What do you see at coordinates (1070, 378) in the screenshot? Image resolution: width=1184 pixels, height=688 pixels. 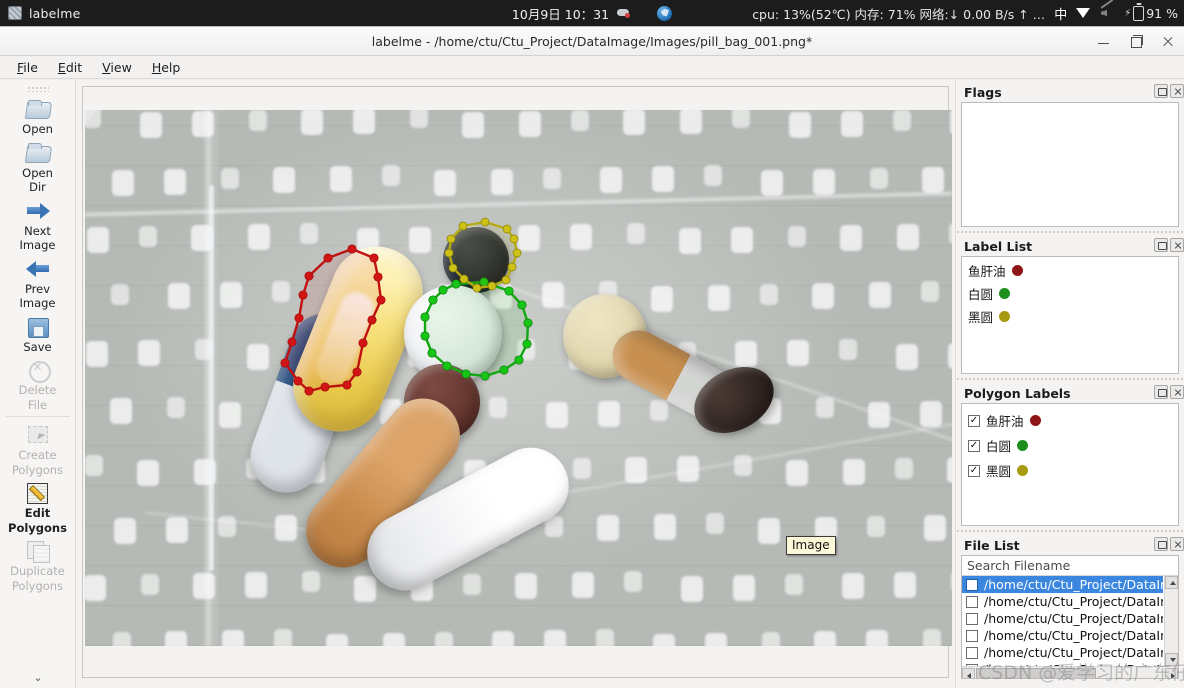 I see `dock-splitter-label-list` at bounding box center [1070, 378].